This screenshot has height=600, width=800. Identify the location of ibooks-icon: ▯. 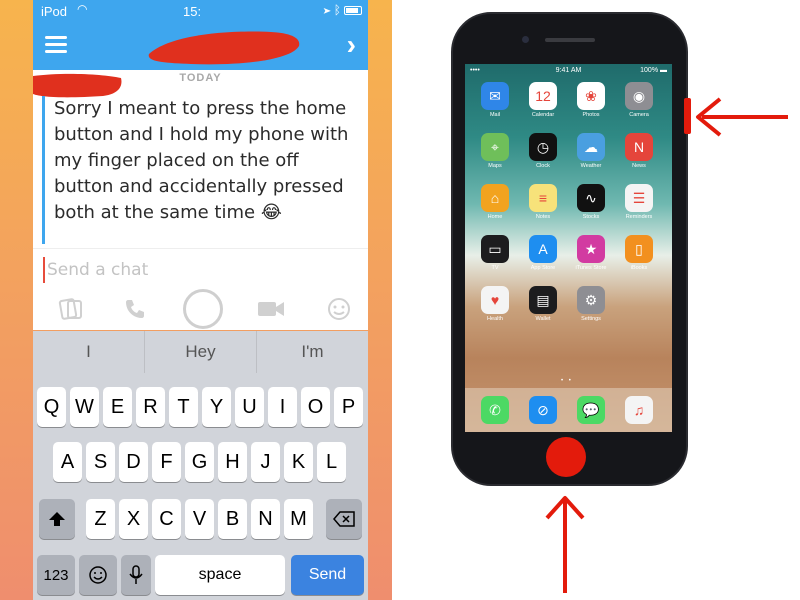
(639, 249).